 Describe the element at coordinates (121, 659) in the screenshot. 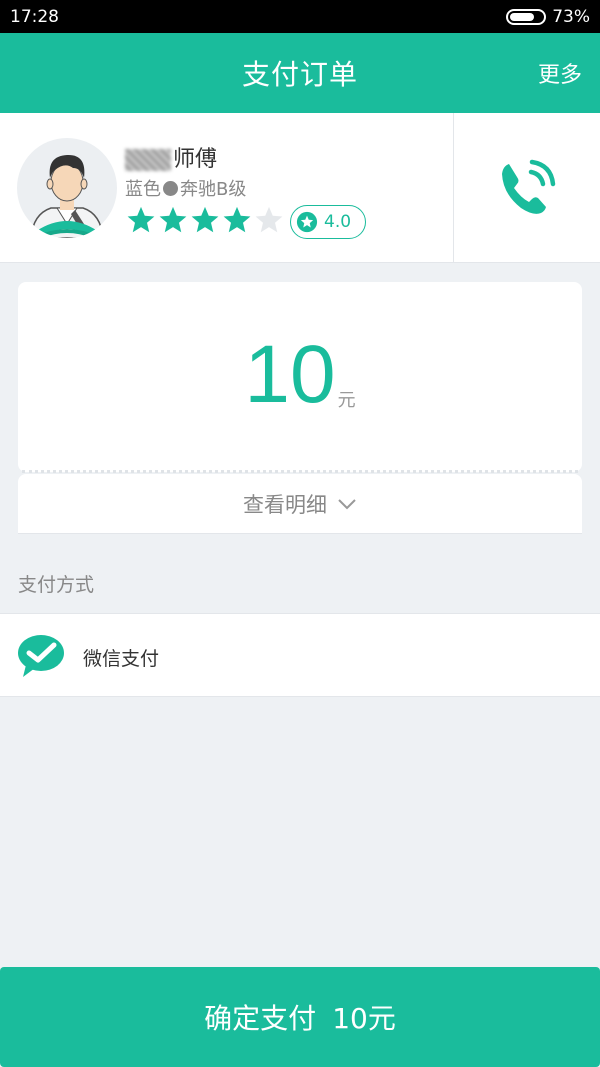

I see `payment-method-label: 微信支付` at that location.